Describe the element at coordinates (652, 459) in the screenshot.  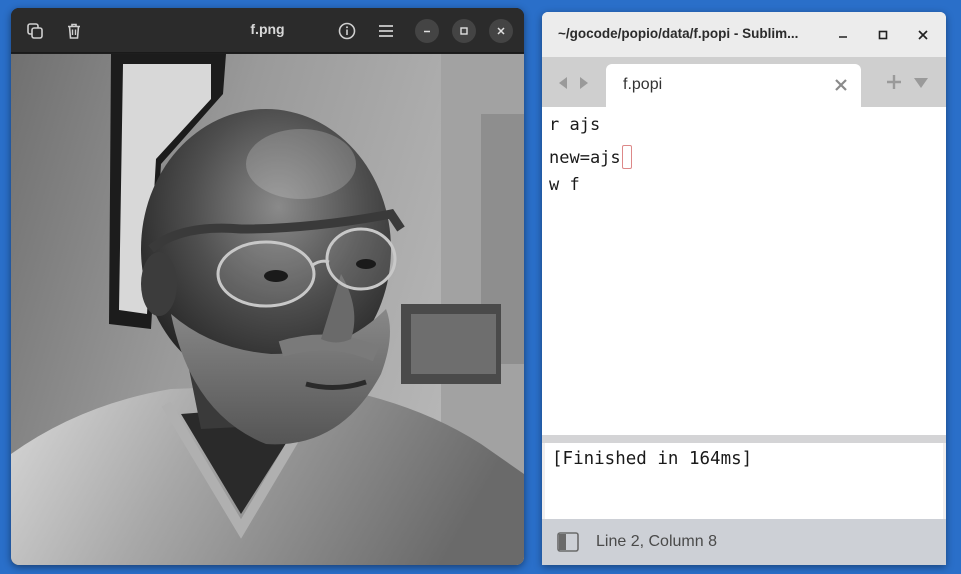
I see `build-output-text: [Finished in 164ms]` at that location.